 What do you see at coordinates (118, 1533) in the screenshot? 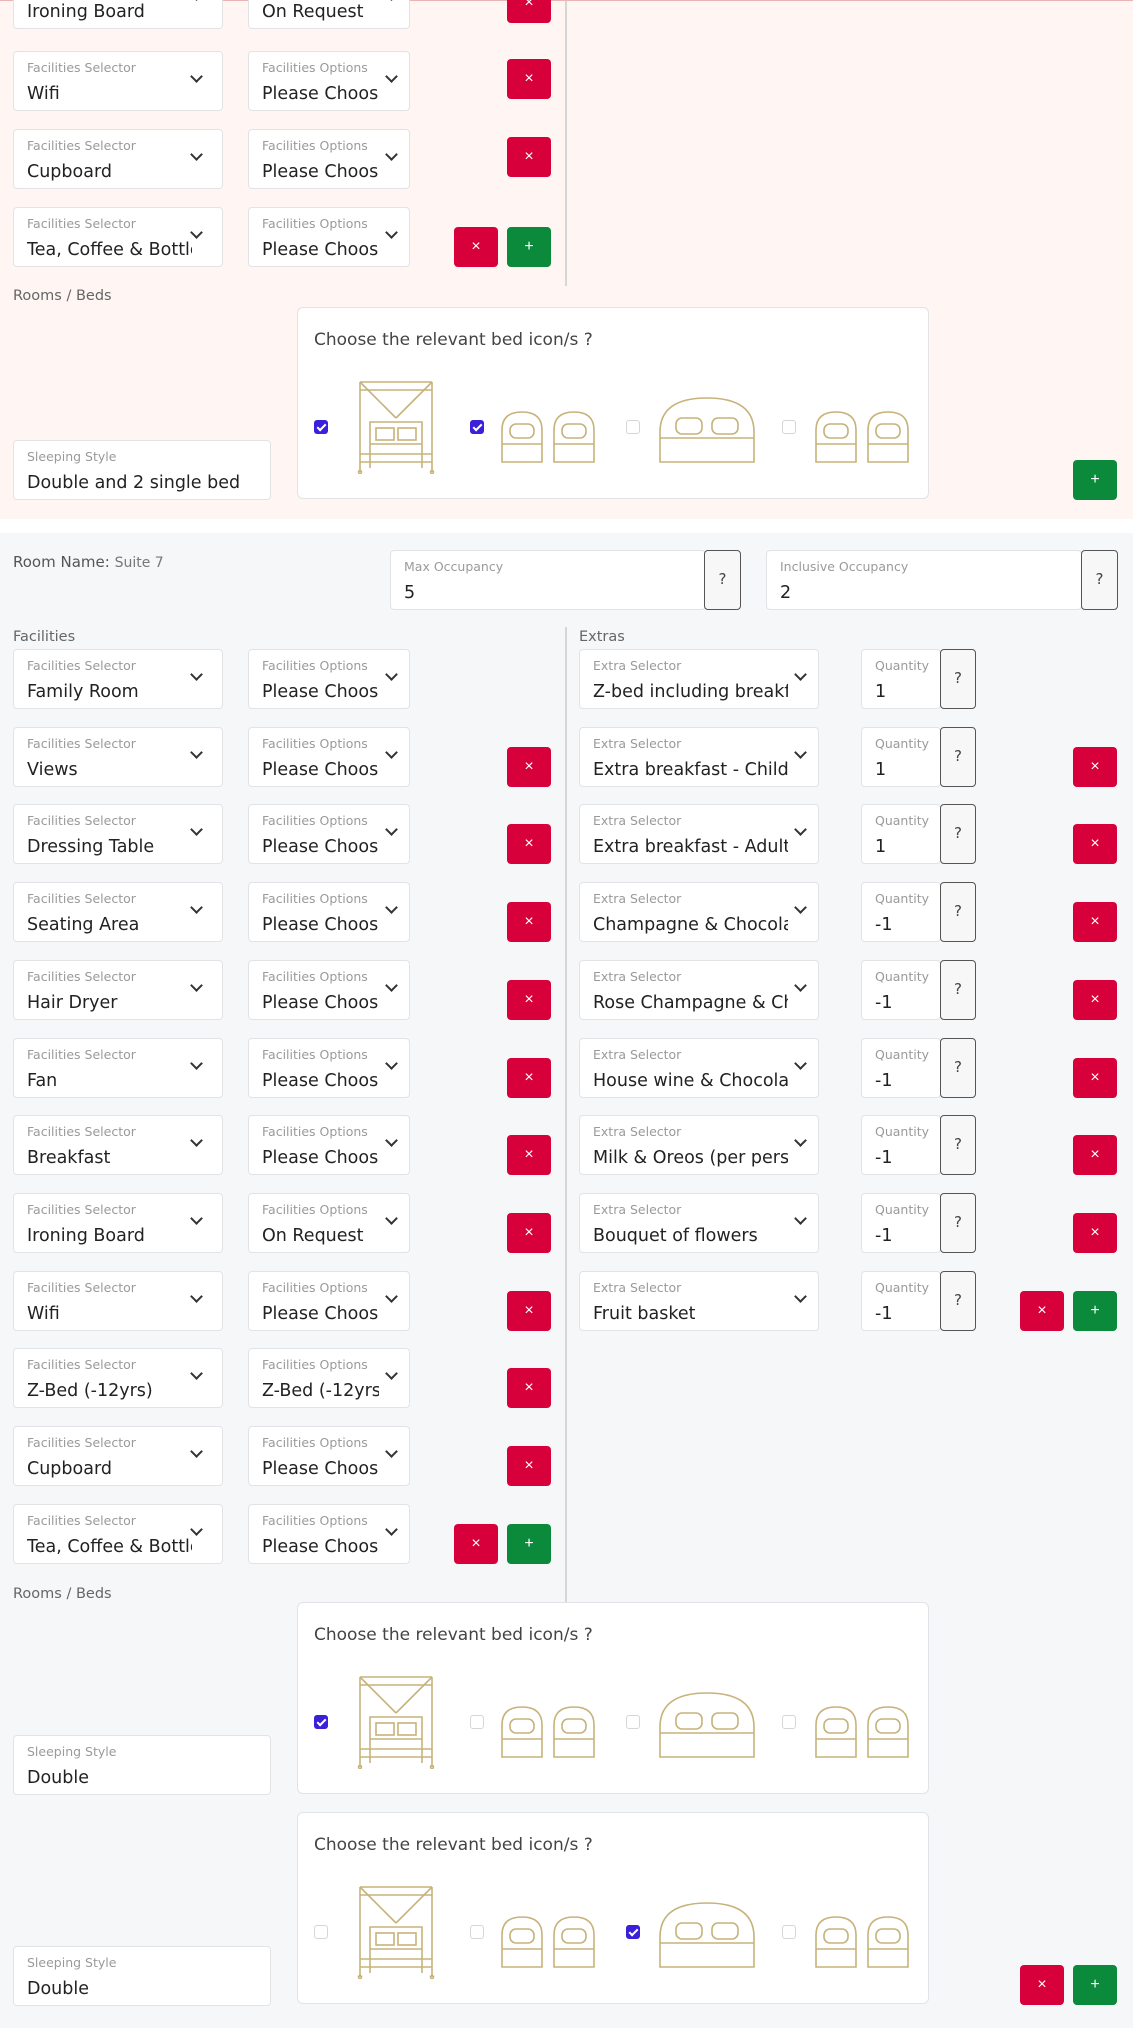
I see `facilities-selector: Facilities Selector Tea, Coffee & Bottle` at bounding box center [118, 1533].